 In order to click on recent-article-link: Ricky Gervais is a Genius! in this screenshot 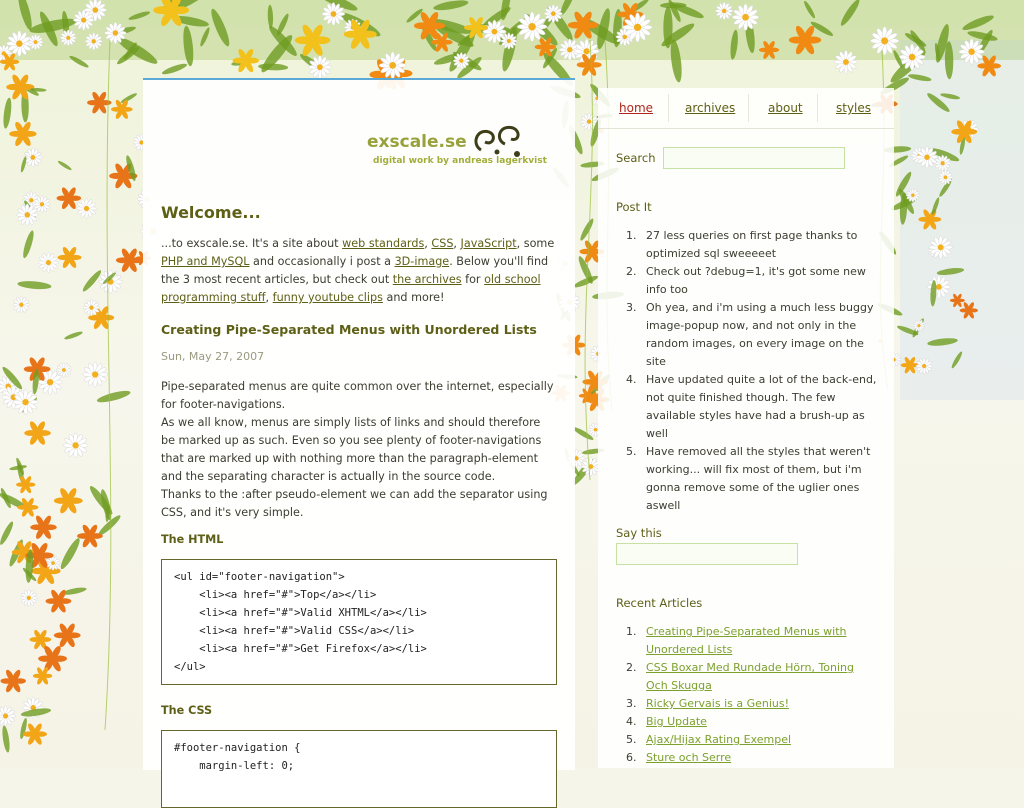, I will do `click(717, 703)`.